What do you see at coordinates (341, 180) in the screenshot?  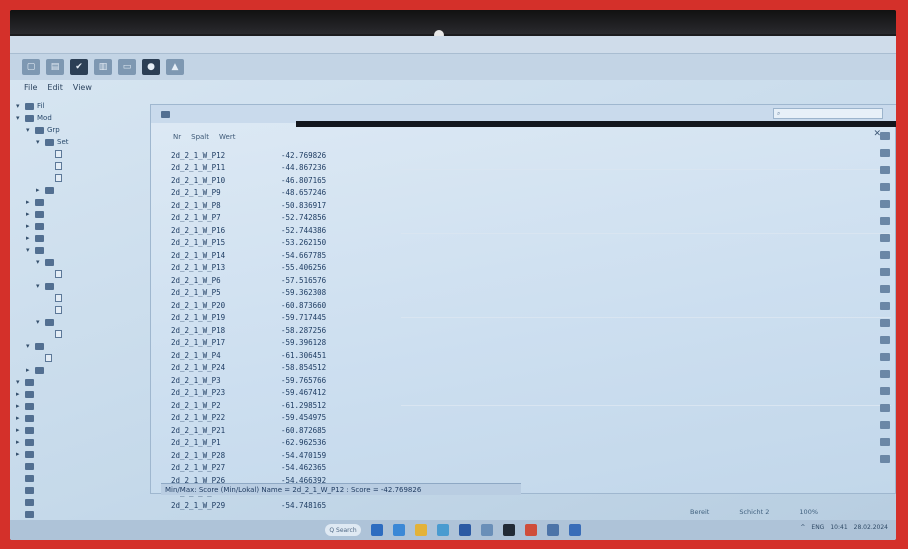 I see `table-row: 2d_2_1_W_P10 -46.807165` at bounding box center [341, 180].